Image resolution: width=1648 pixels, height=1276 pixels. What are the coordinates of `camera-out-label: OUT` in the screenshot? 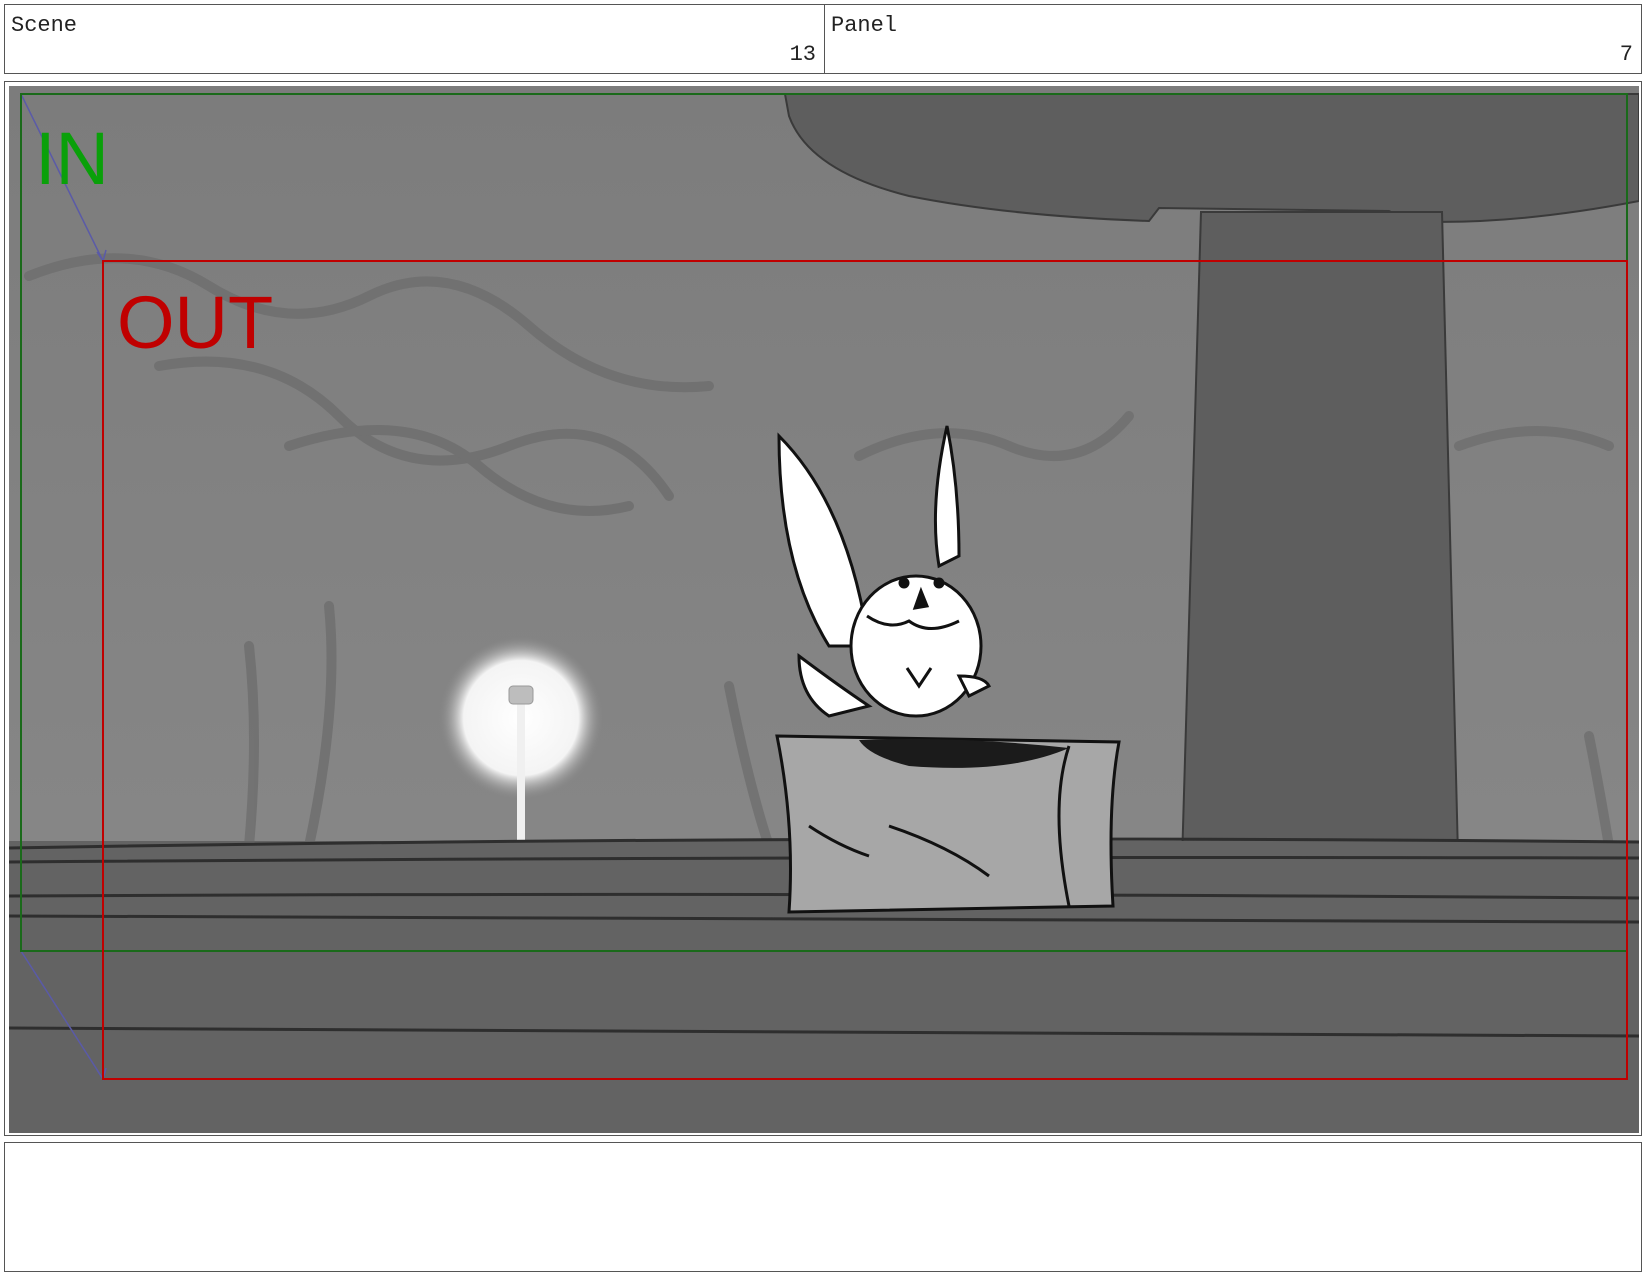 It's located at (195, 322).